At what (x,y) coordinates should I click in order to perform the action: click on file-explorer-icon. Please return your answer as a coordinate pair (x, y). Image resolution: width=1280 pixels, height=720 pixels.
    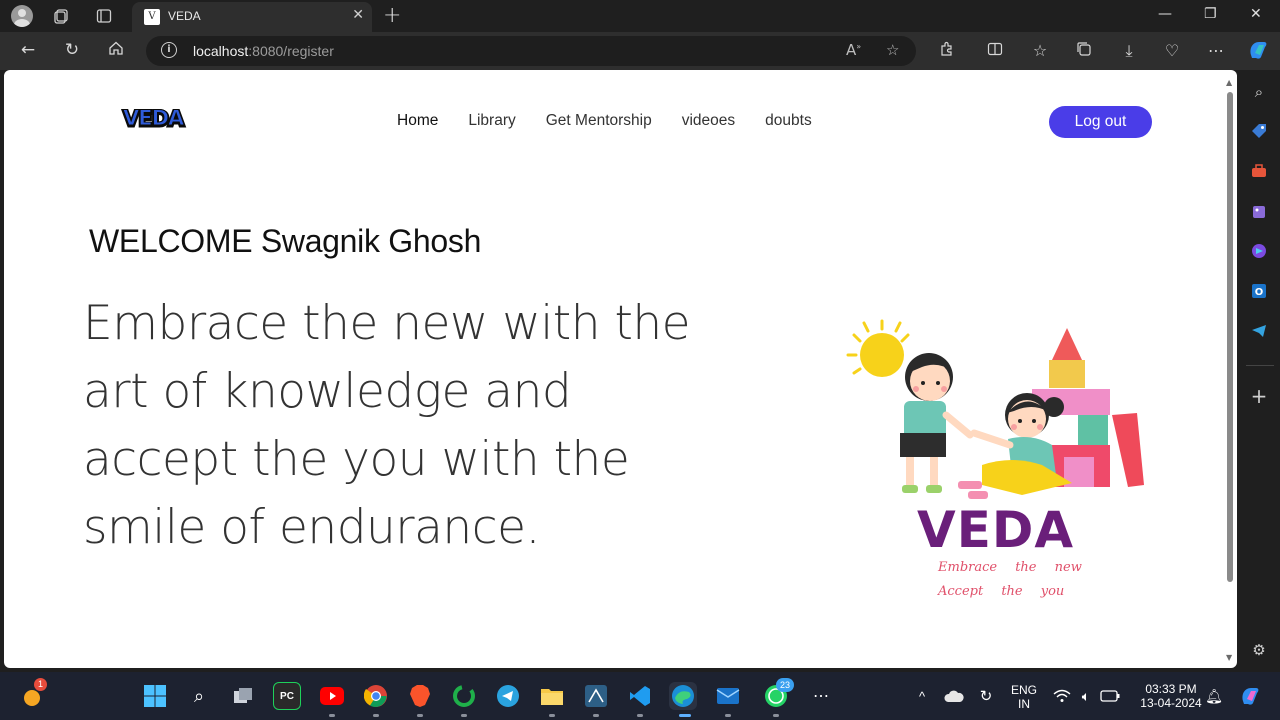
    Looking at the image, I should click on (552, 696).